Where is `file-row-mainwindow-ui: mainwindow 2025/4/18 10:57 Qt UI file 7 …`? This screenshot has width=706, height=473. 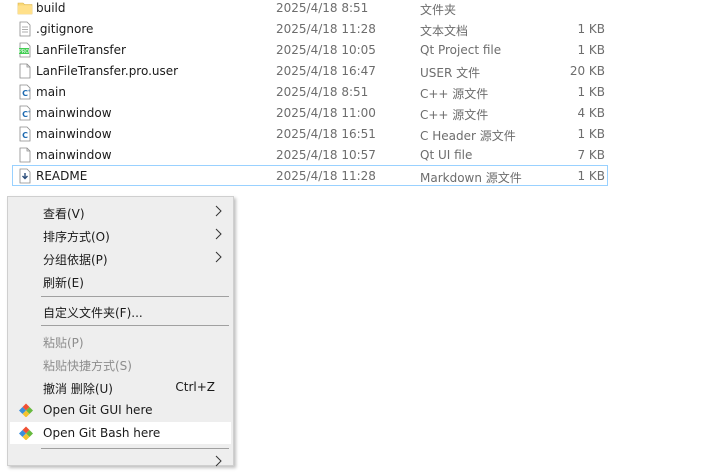
file-row-mainwindow-ui: mainwindow 2025/4/18 10:57 Qt UI file 7 … is located at coordinates (310, 154).